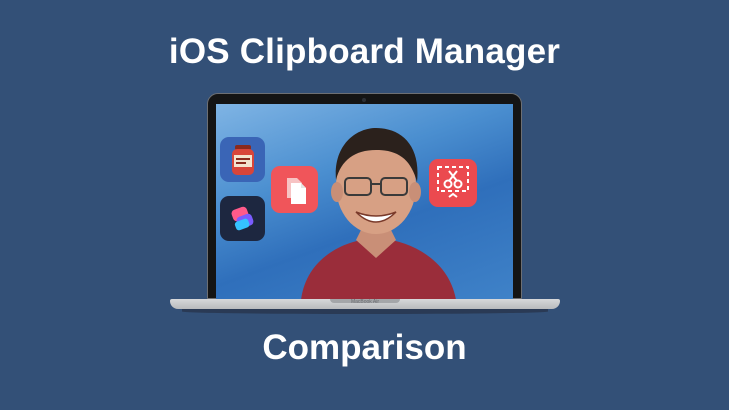  I want to click on scissors-clip-app-icon, so click(453, 183).